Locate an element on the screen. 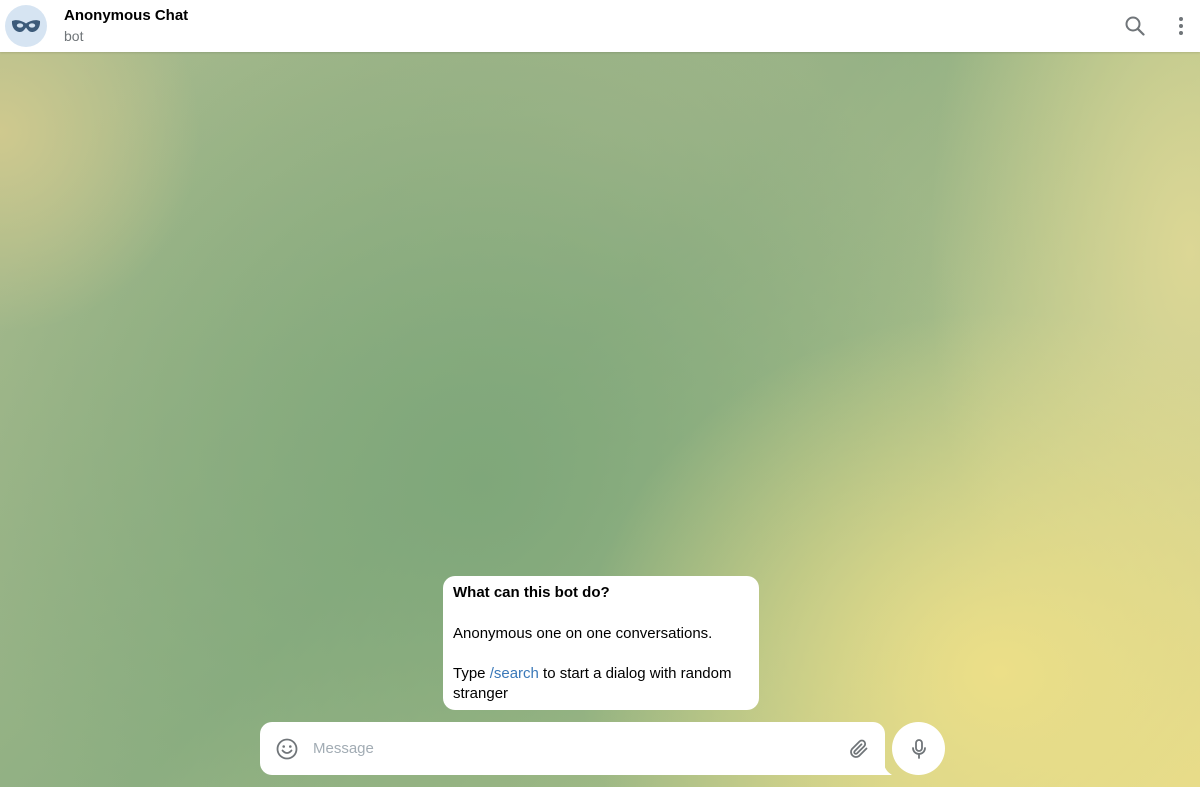 This screenshot has height=787, width=1200. instructions-prefix: Type is located at coordinates (471, 673).